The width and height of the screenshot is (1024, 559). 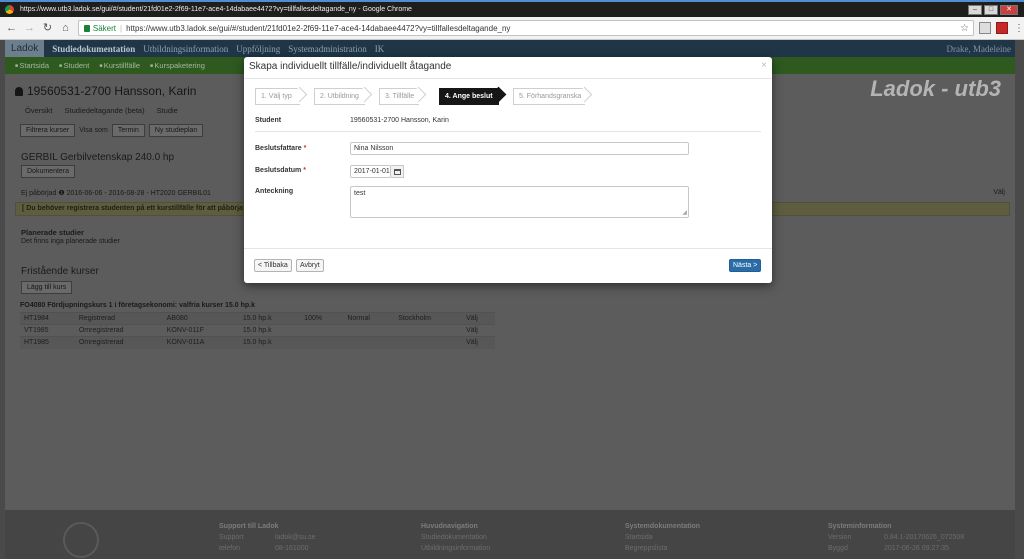 What do you see at coordinates (999, 192) in the screenshot?
I see `programme-valj-button: Välj` at bounding box center [999, 192].